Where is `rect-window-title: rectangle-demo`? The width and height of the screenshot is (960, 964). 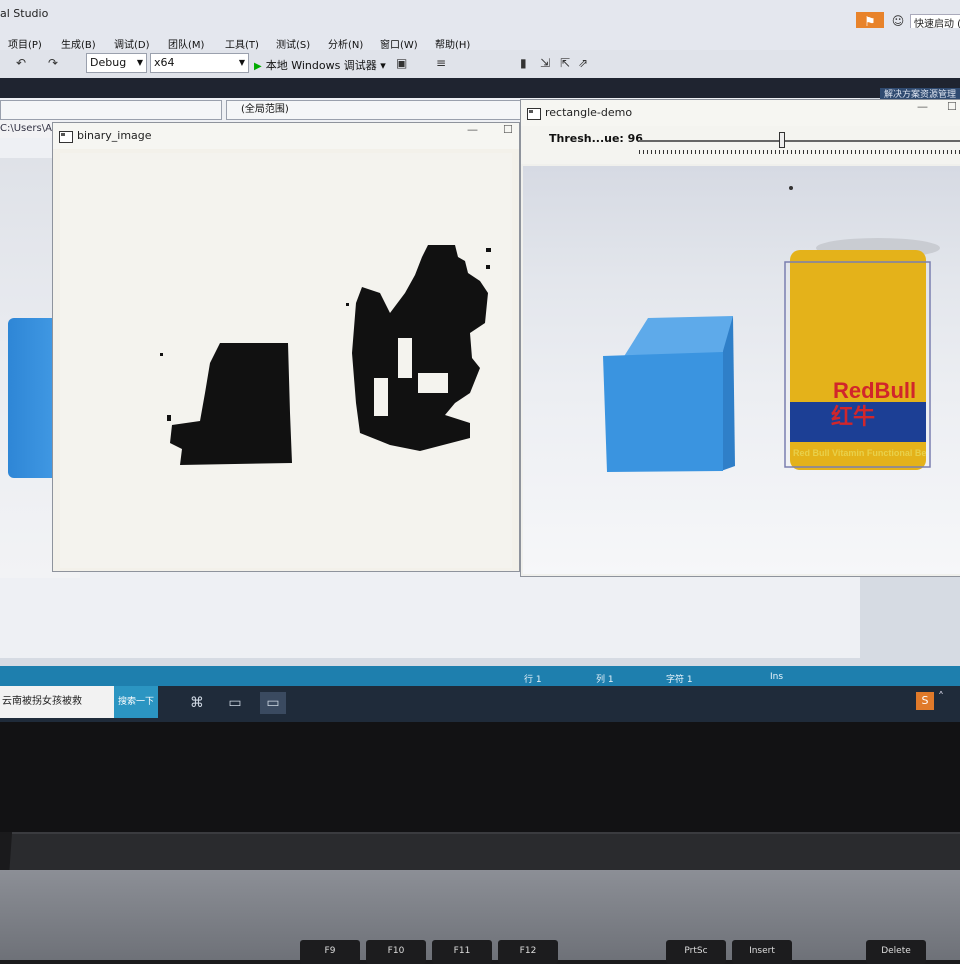
rect-window-title: rectangle-demo is located at coordinates (589, 112).